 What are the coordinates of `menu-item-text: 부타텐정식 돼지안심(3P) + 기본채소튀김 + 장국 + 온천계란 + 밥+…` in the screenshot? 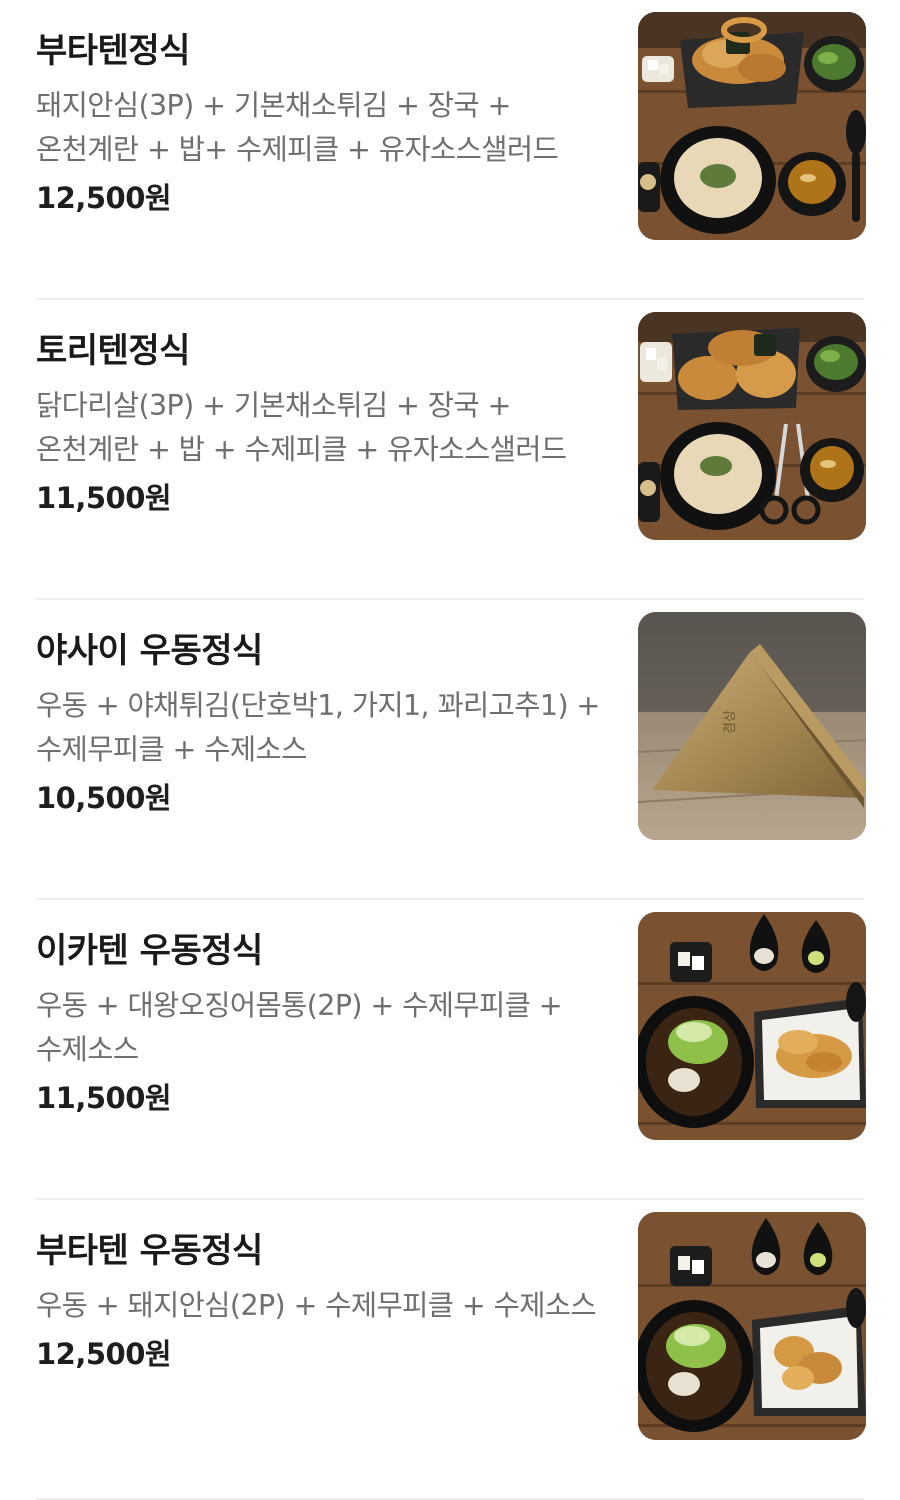 It's located at (322, 123).